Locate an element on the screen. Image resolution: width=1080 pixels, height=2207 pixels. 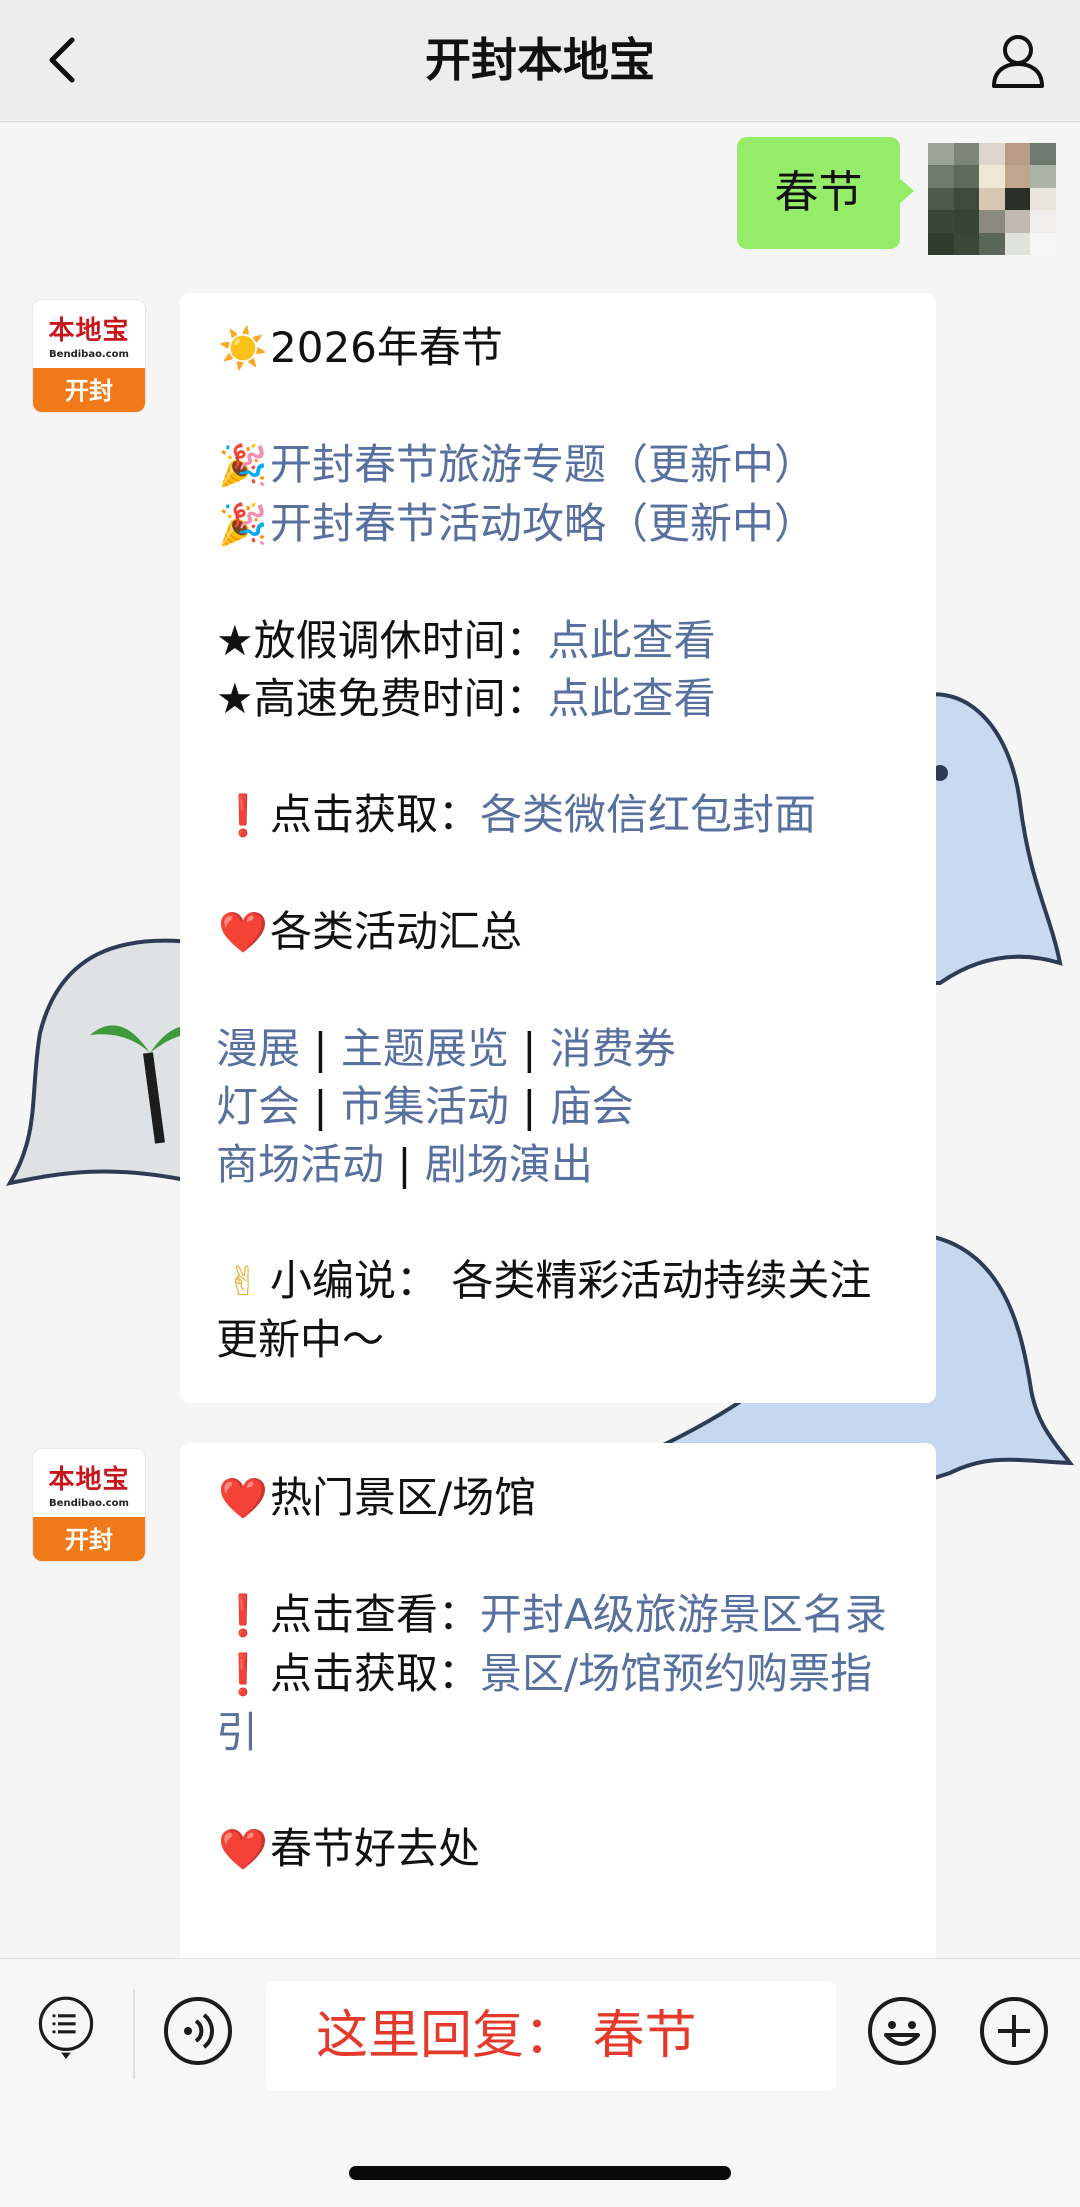
divider is located at coordinates (134, 2034).